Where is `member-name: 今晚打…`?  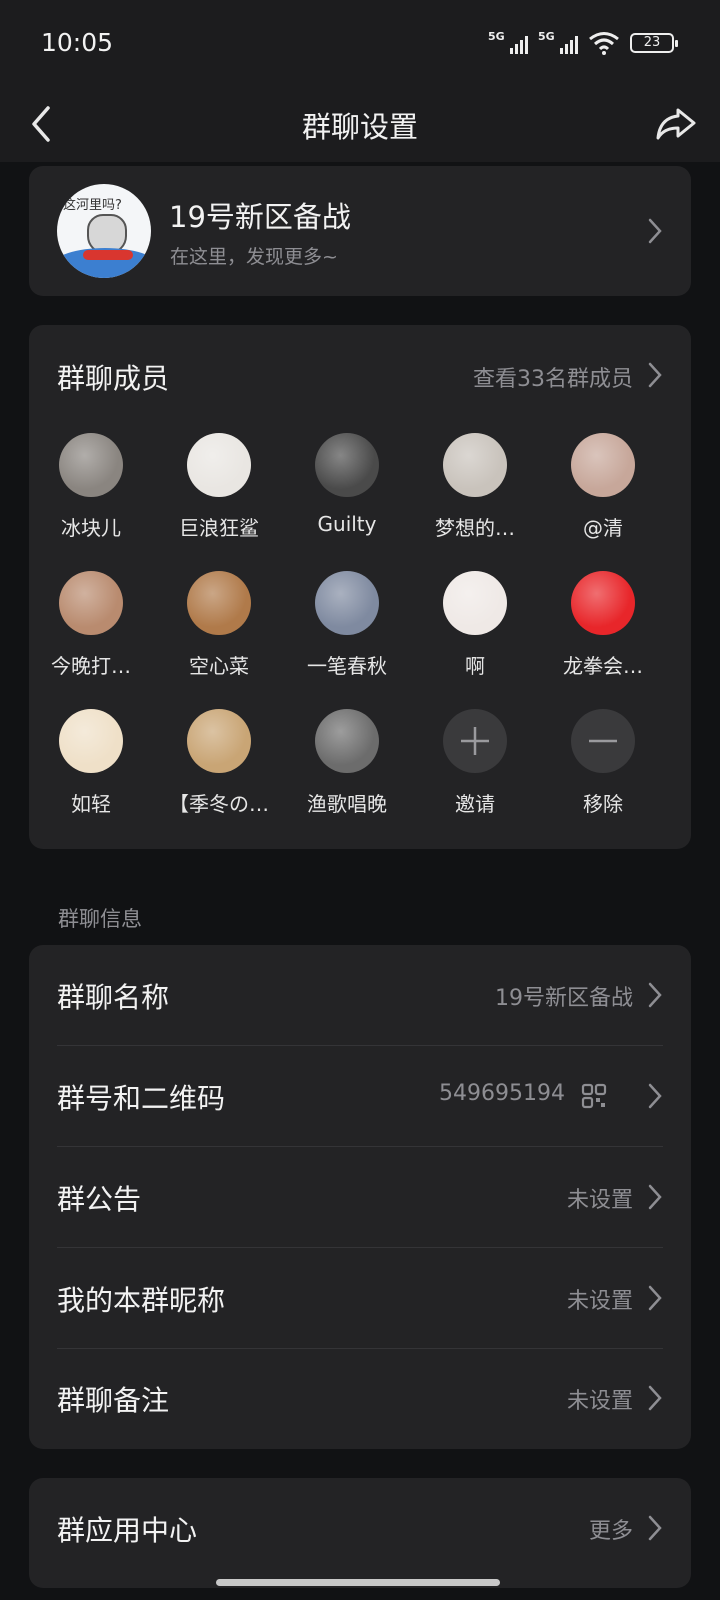 member-name: 今晚打… is located at coordinates (91, 666).